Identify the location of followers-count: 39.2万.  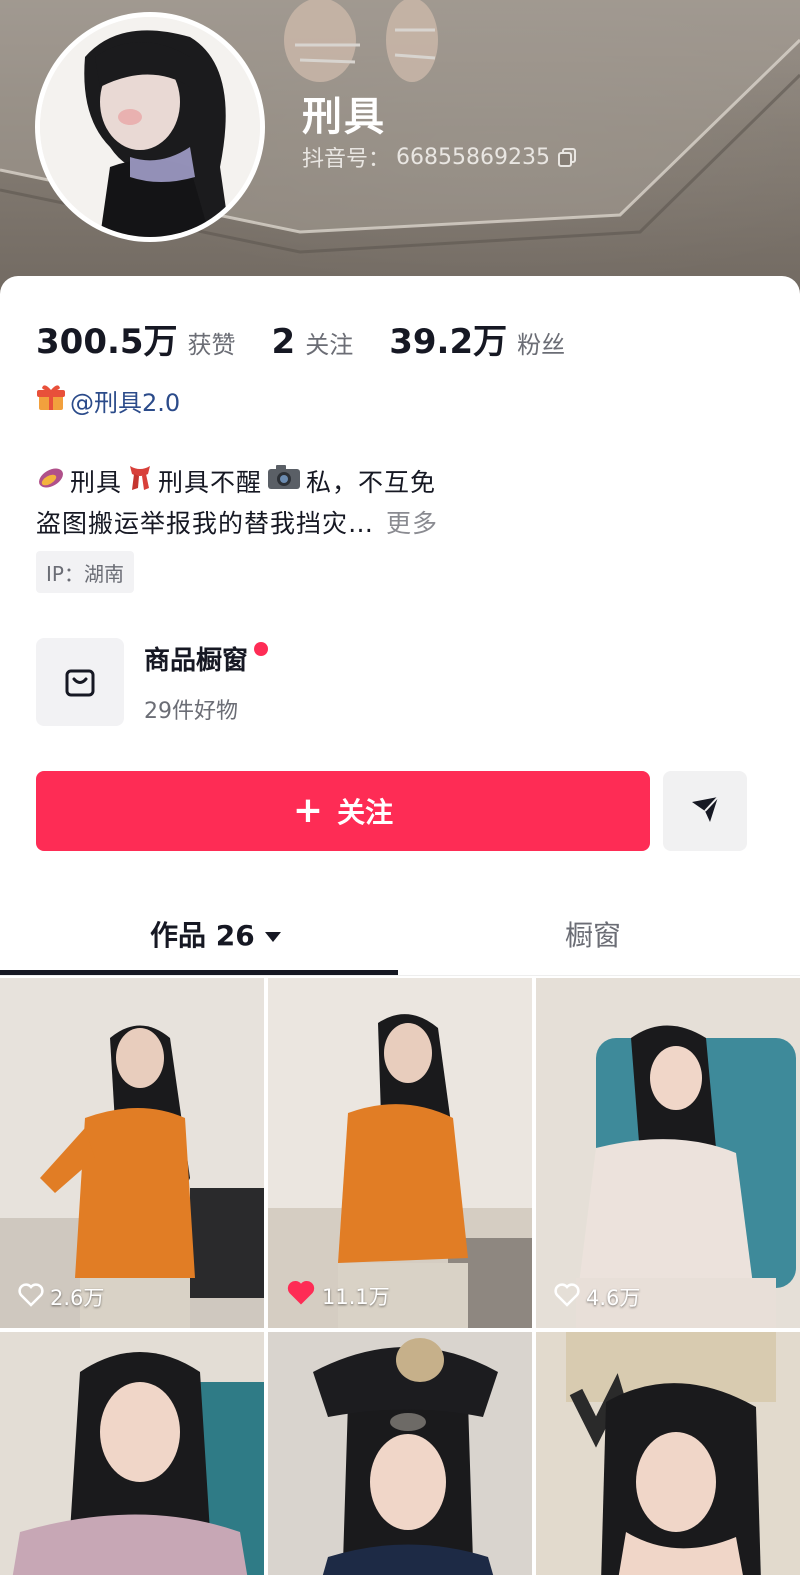
(448, 338).